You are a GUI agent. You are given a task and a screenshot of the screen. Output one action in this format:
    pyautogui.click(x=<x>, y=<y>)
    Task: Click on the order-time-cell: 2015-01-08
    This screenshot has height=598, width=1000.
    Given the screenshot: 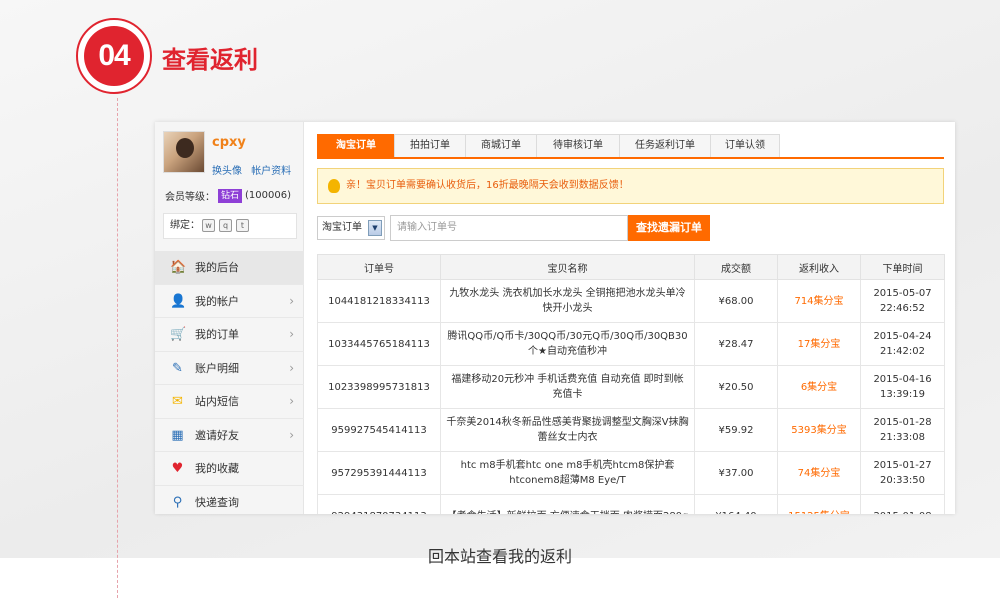 What is the action you would take?
    pyautogui.click(x=902, y=504)
    